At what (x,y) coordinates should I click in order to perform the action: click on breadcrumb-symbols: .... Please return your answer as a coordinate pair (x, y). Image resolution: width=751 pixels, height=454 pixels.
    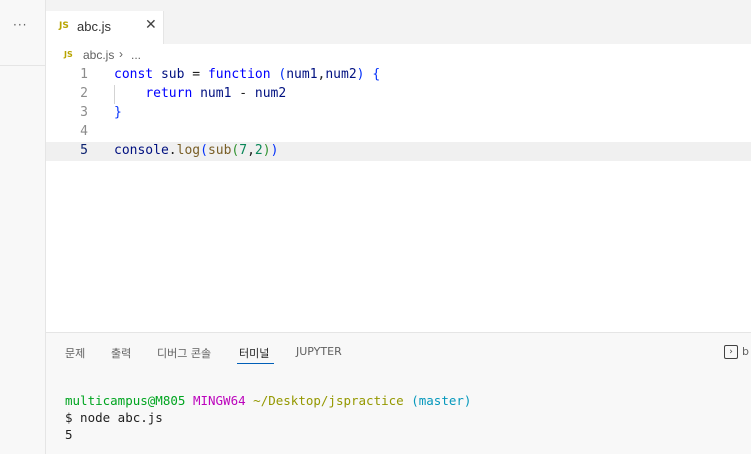
    Looking at the image, I should click on (136, 55).